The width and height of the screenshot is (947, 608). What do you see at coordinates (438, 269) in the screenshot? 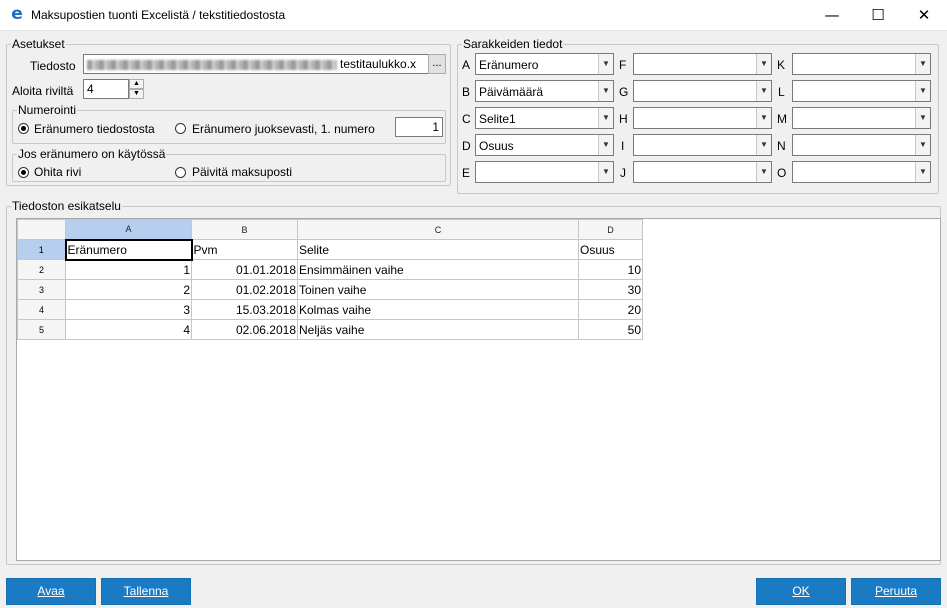
I see `cell-c2: Ensimmäinen vaihe` at bounding box center [438, 269].